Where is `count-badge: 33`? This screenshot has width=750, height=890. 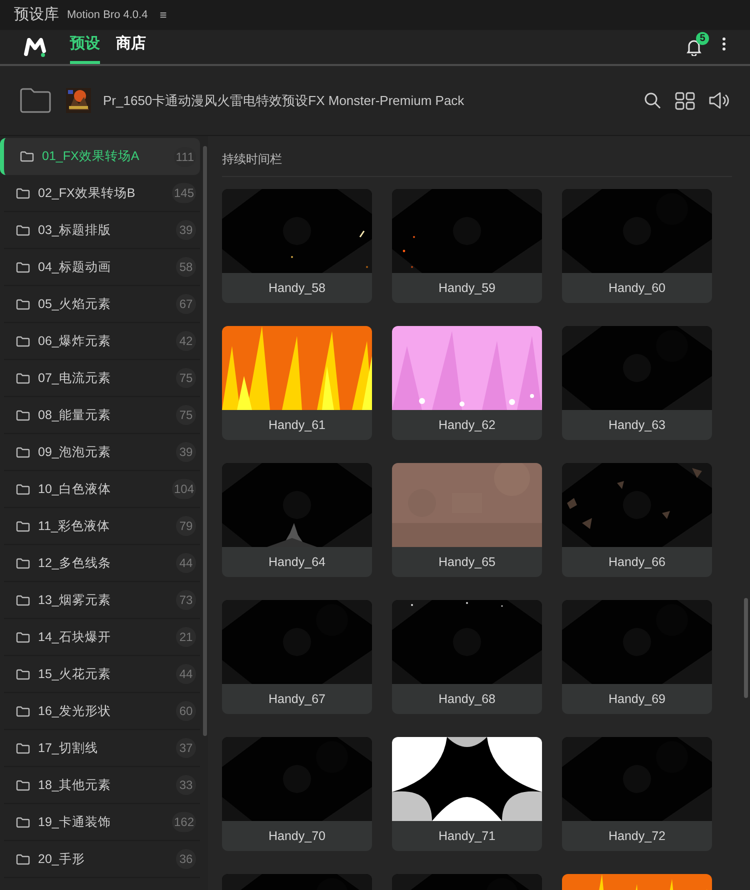
count-badge: 33 is located at coordinates (186, 785).